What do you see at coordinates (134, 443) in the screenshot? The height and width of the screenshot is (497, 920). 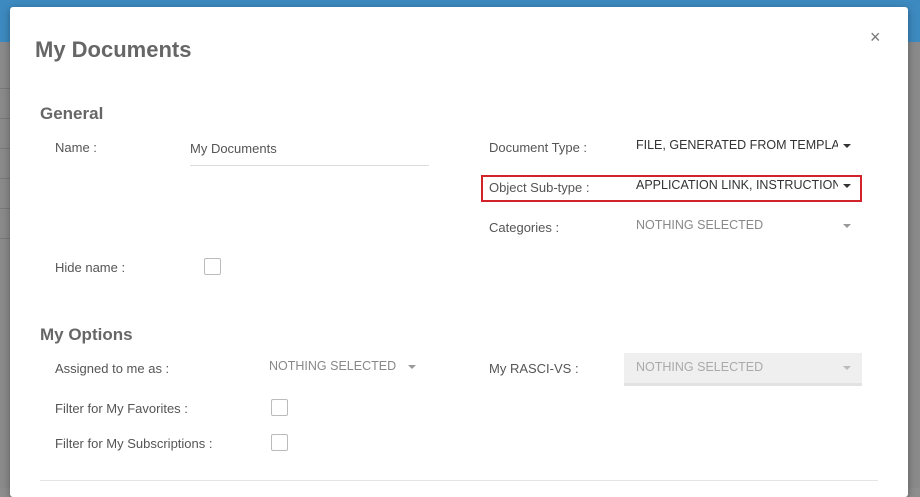 I see `subscriptions-label: Filter for My Subscriptions :` at bounding box center [134, 443].